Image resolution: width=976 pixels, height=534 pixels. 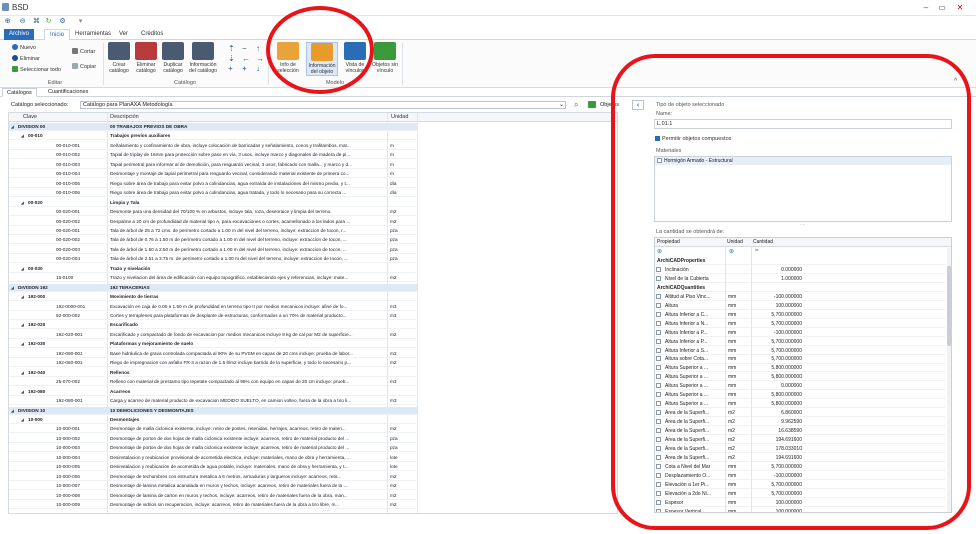 I want to click on eliminar-catalogo-button: Eliminar catálogo, so click(x=146, y=58).